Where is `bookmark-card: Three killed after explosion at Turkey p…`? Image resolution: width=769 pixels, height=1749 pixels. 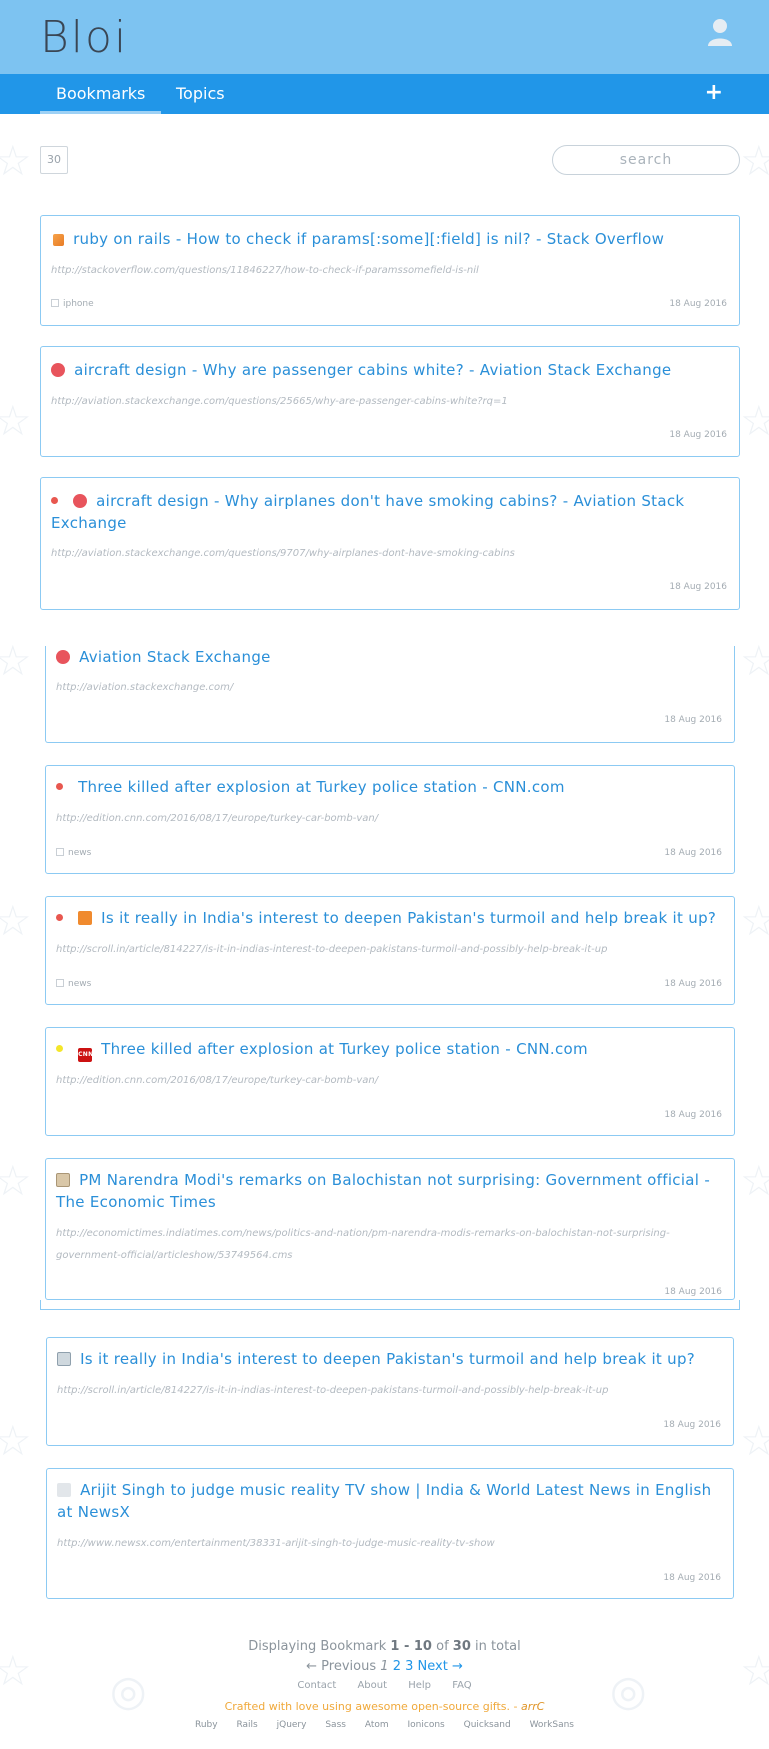 bookmark-card: Three killed after explosion at Turkey p… is located at coordinates (390, 819).